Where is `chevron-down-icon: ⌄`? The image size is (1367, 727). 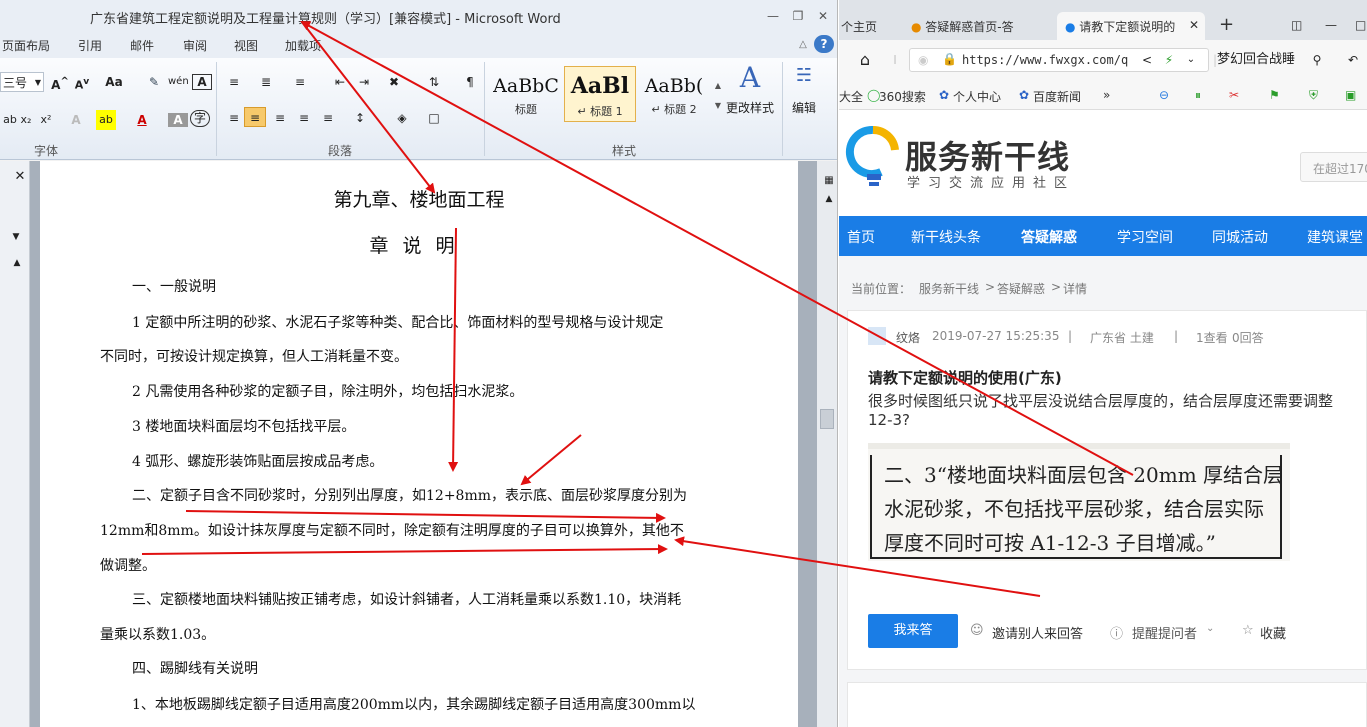 chevron-down-icon: ⌄ is located at coordinates (1210, 628).